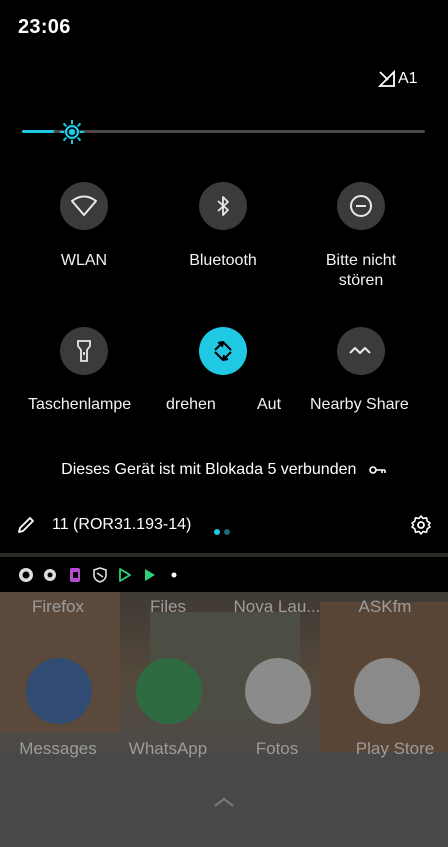 Image resolution: width=448 pixels, height=847 pixels. I want to click on google-photos-icon, so click(278, 691).